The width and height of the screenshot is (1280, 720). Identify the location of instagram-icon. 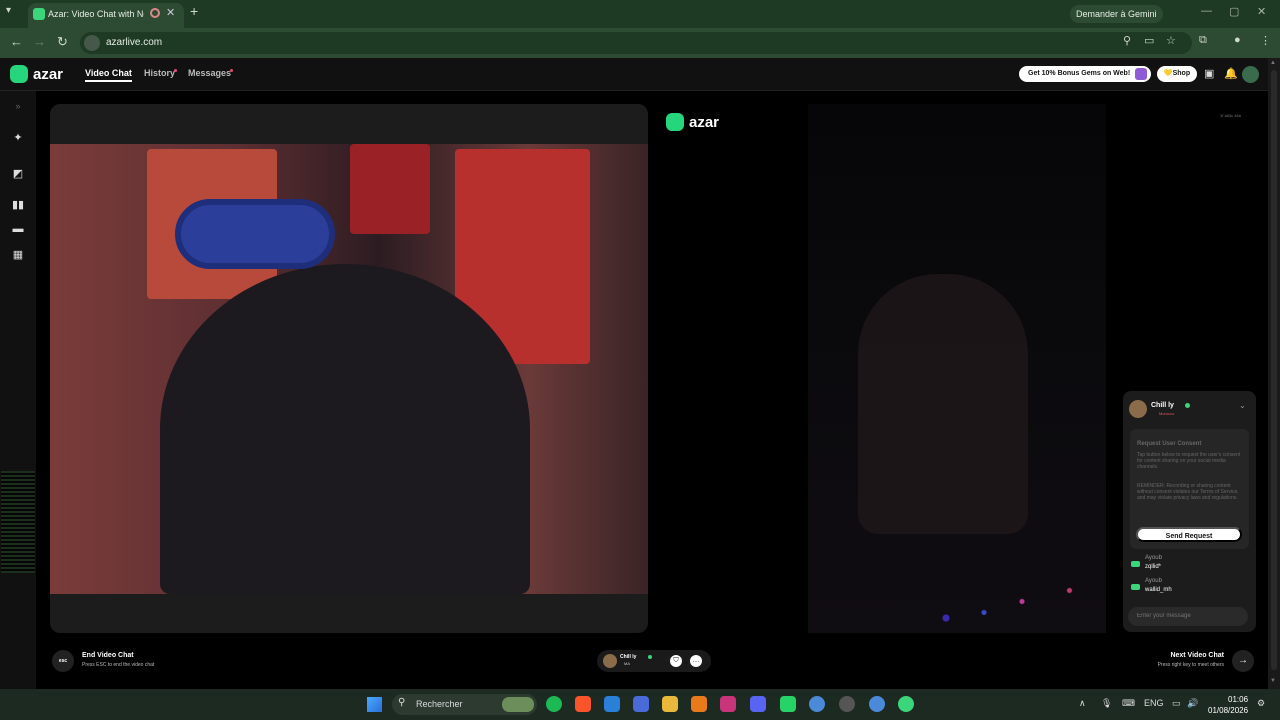
(728, 704).